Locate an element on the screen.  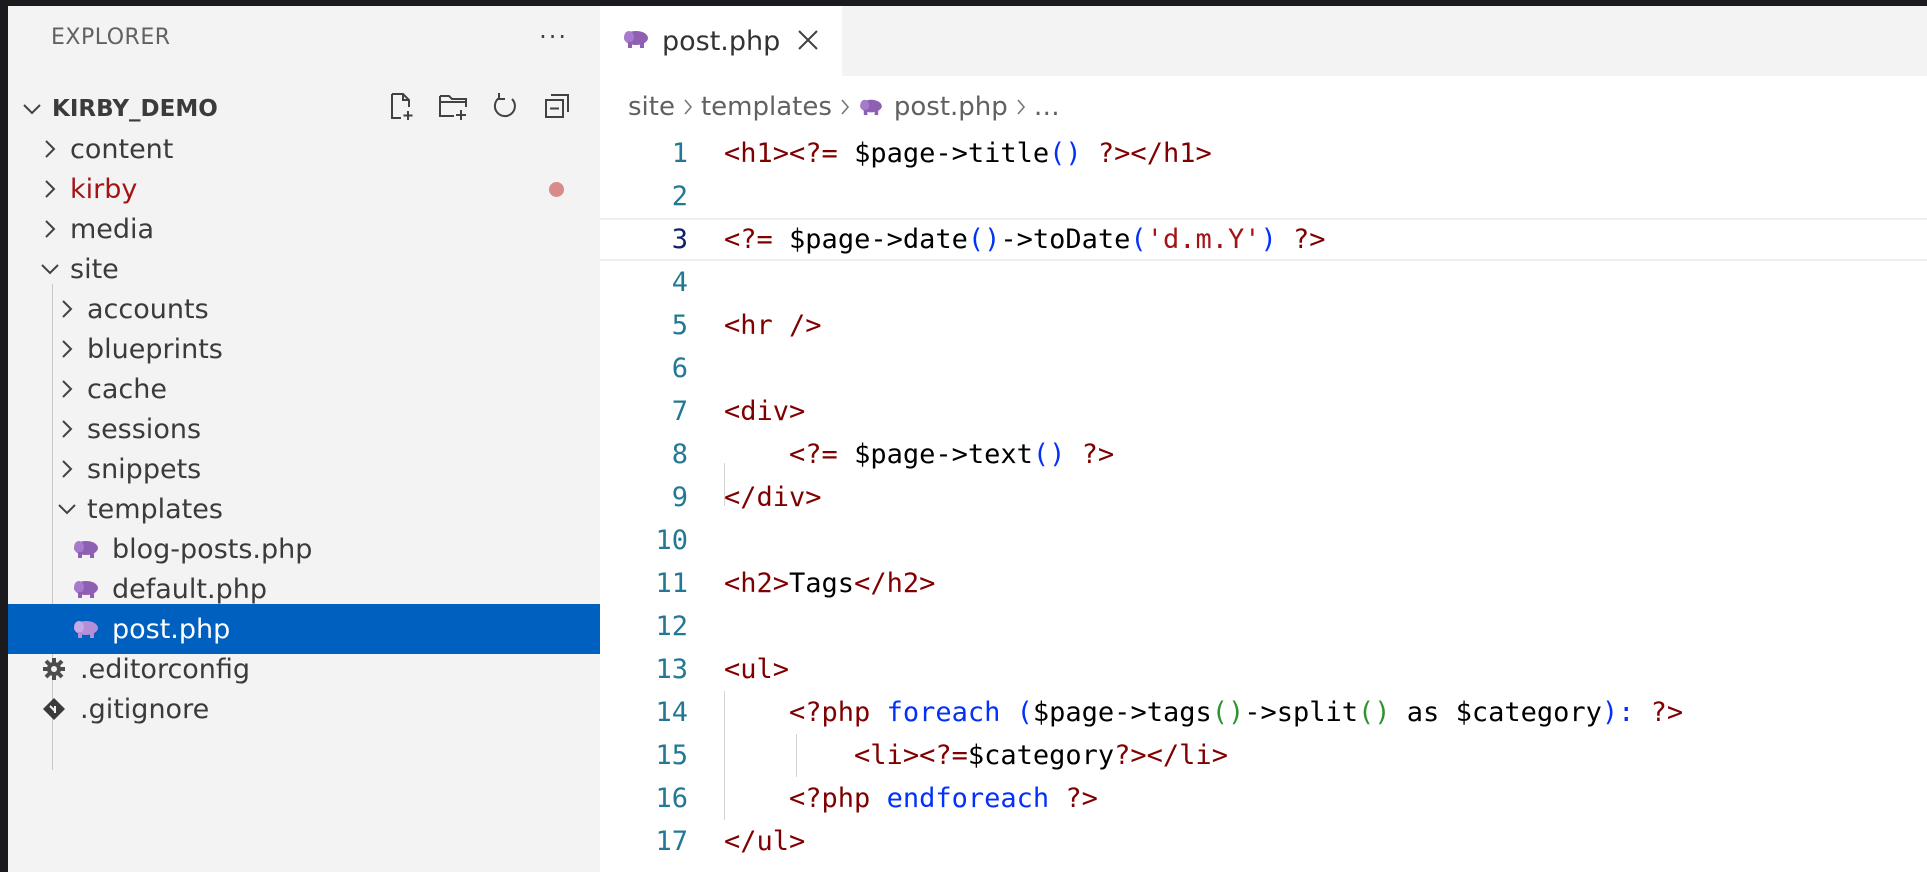
close-icon is located at coordinates (808, 40).